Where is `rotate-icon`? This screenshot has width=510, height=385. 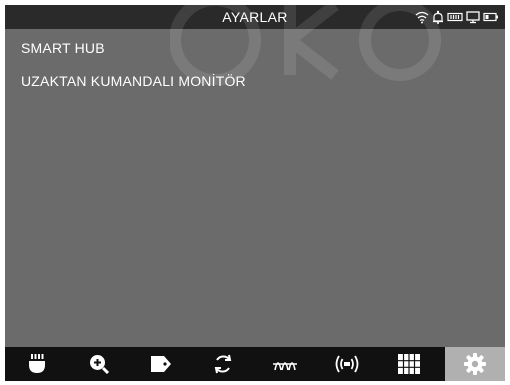
rotate-icon is located at coordinates (223, 364).